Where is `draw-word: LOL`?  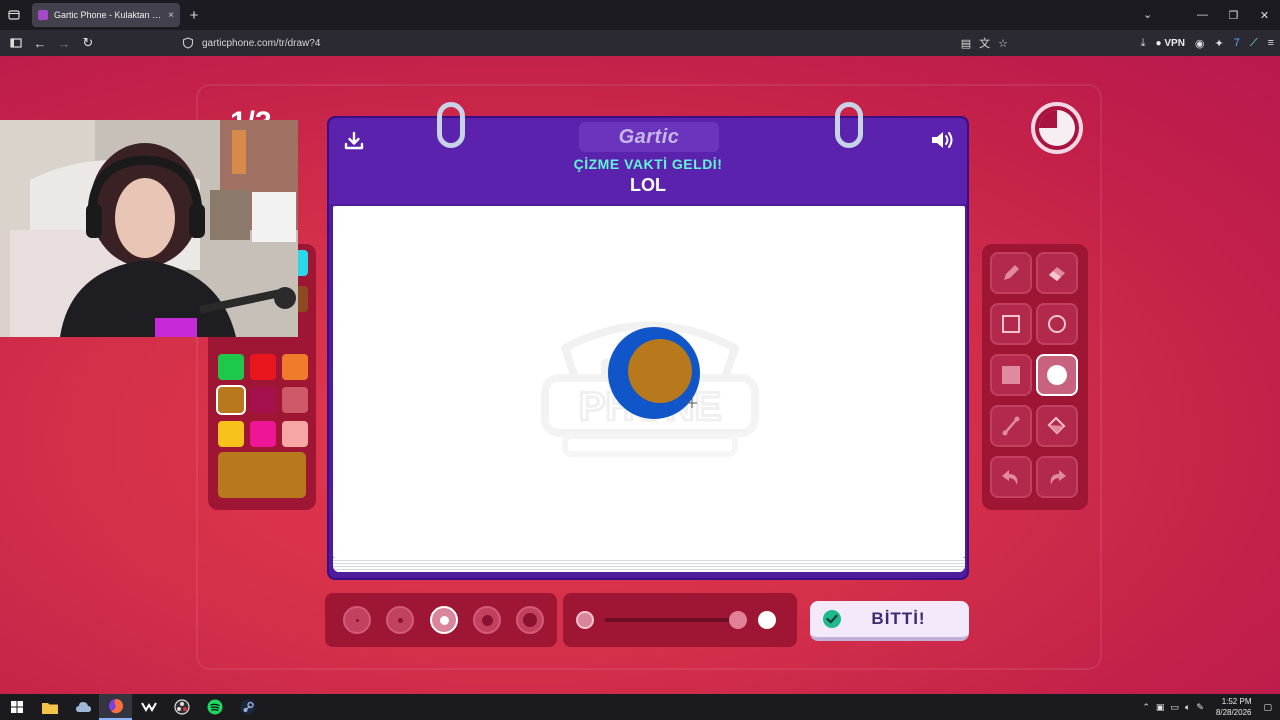 draw-word: LOL is located at coordinates (648, 185).